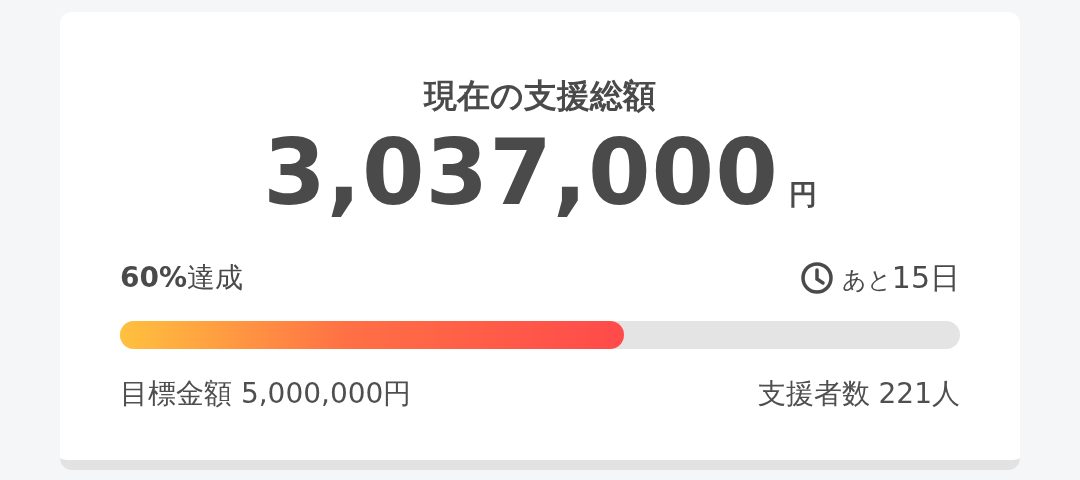 The width and height of the screenshot is (1080, 480). I want to click on days-remaining: あと 15日, so click(900, 277).